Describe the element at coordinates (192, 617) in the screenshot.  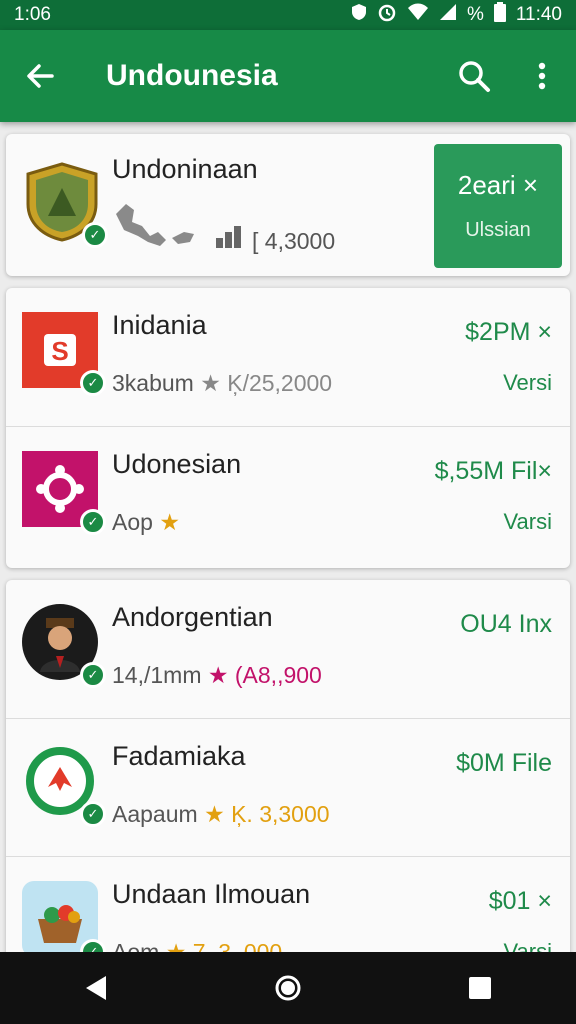
I see `app-title: Andorgentian` at that location.